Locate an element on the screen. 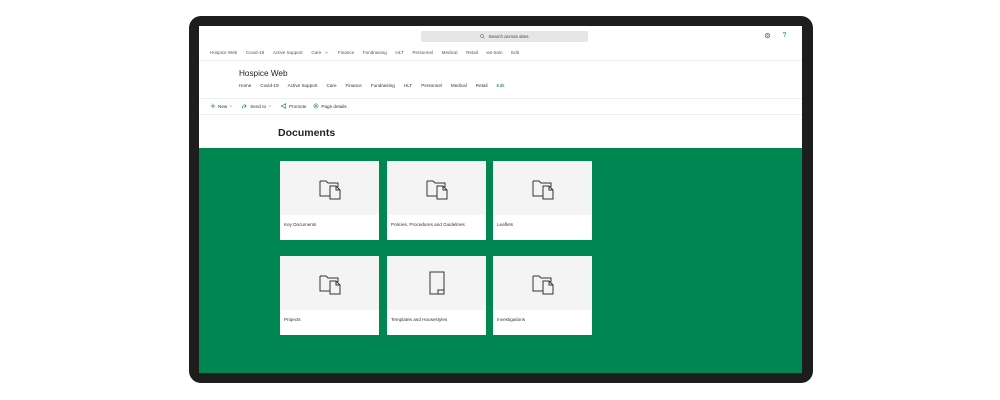  search-icon is located at coordinates (483, 36).